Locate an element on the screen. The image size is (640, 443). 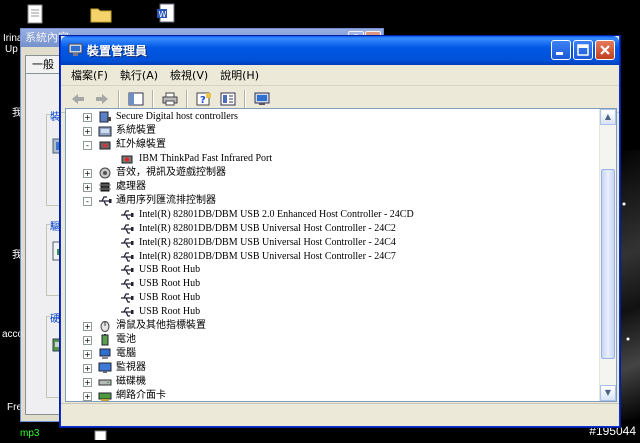
menu-file: 檔案(F) is located at coordinates (89, 75).